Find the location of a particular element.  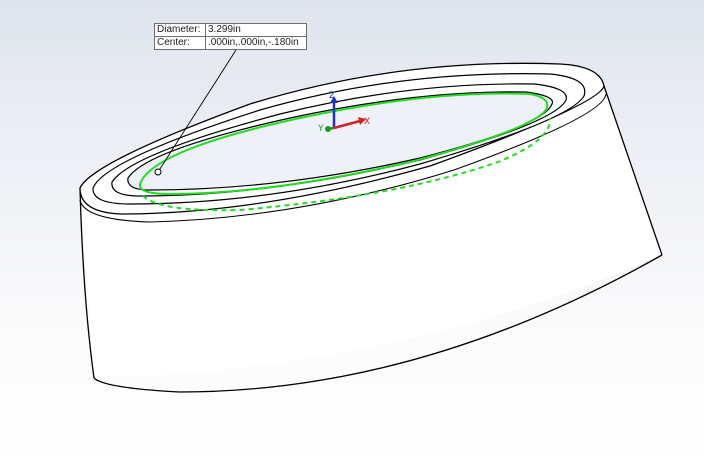

center-label: Center: is located at coordinates (180, 43).